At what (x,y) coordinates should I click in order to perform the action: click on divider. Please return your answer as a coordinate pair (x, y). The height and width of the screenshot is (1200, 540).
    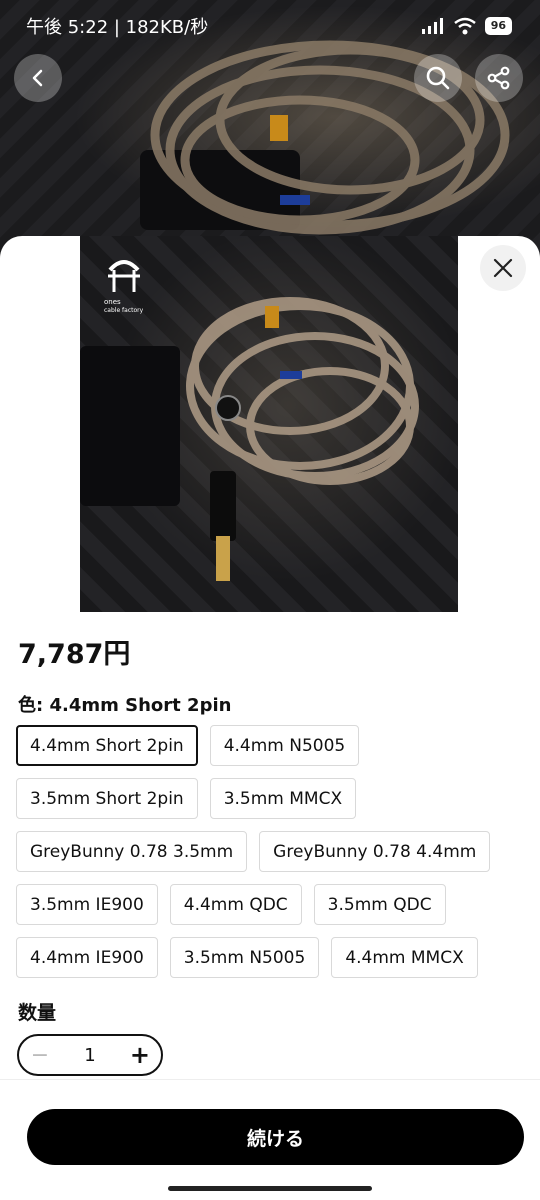
    Looking at the image, I should click on (270, 1079).